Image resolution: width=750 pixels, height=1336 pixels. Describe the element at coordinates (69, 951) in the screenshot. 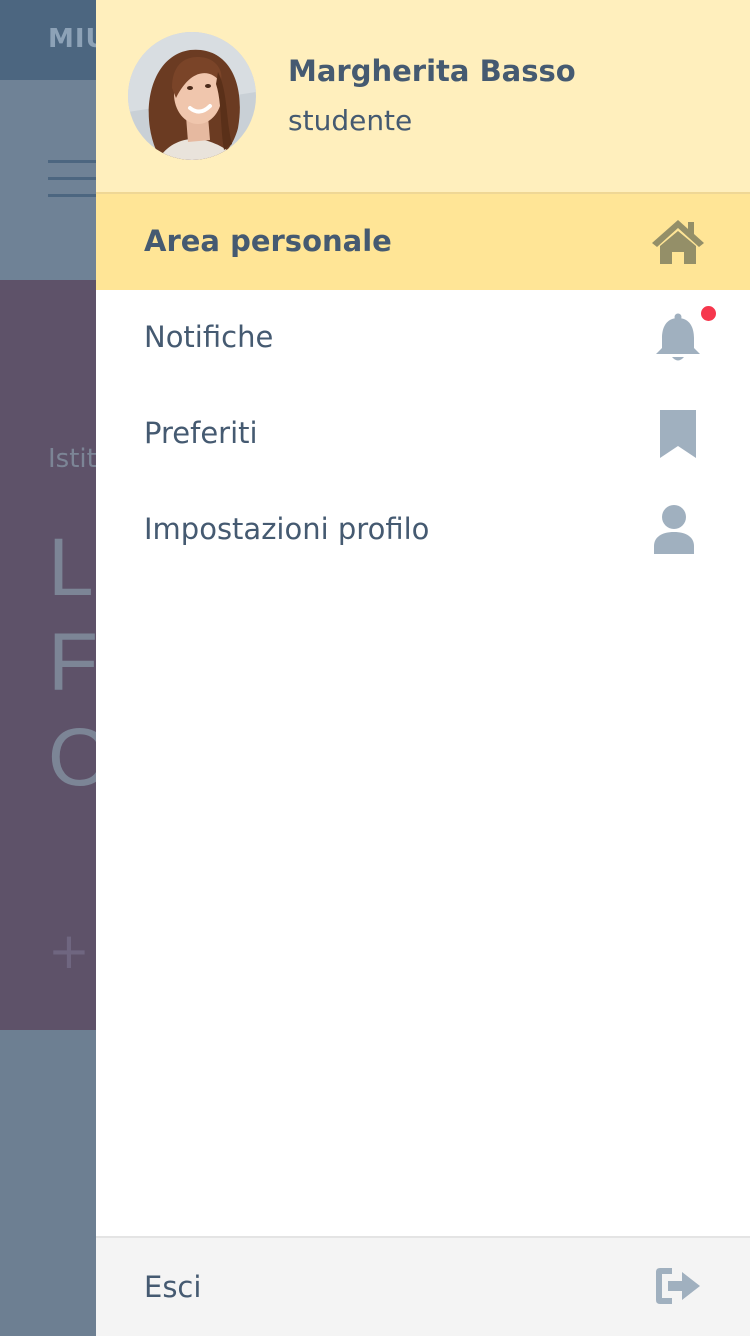

I see `background-hero-plus: +` at that location.